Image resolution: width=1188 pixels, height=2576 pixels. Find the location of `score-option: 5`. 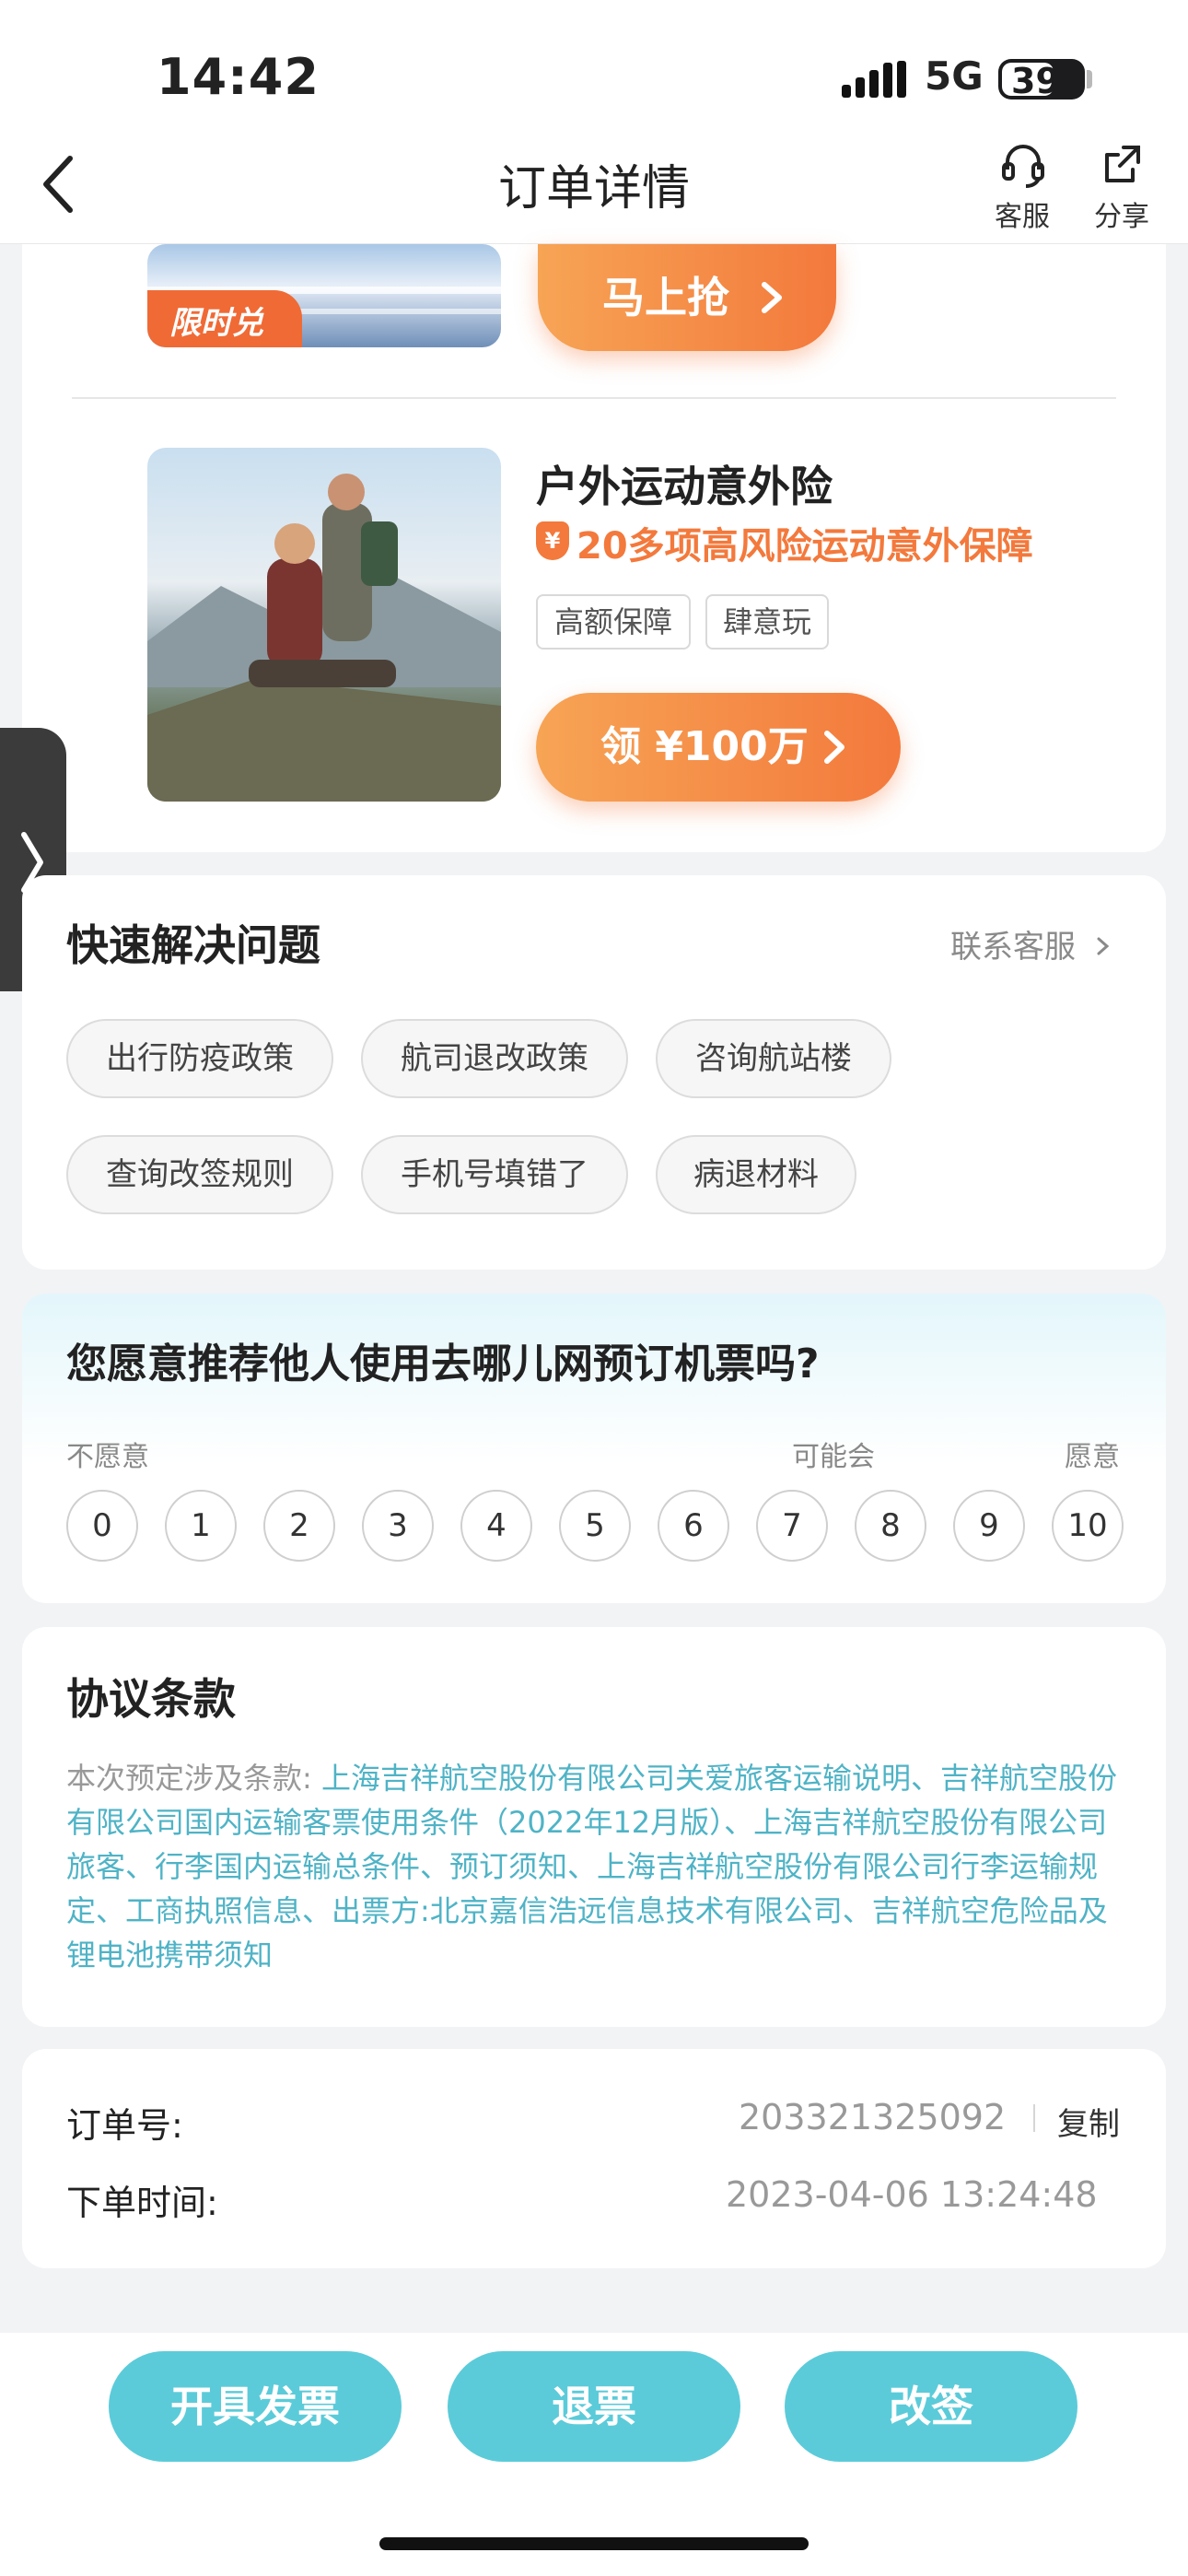

score-option: 5 is located at coordinates (595, 1526).